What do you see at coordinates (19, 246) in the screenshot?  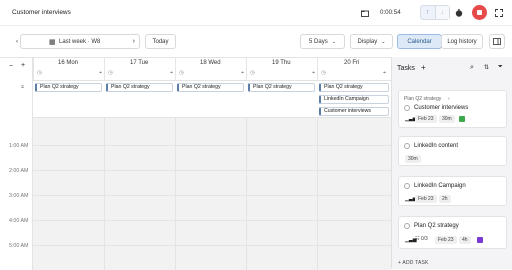 I see `hour-label: 5:00 AM` at bounding box center [19, 246].